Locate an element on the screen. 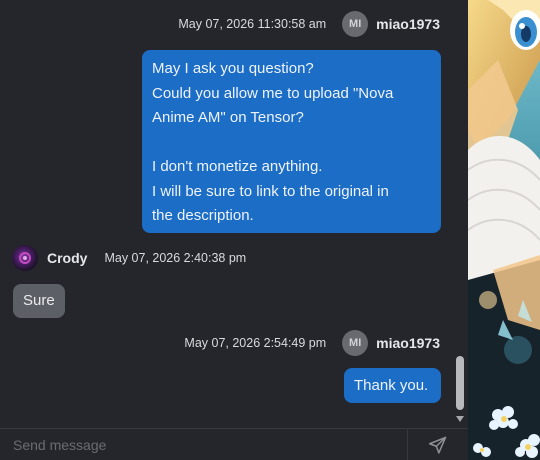  outgoing-message-bubble: Thank you. is located at coordinates (392, 385).